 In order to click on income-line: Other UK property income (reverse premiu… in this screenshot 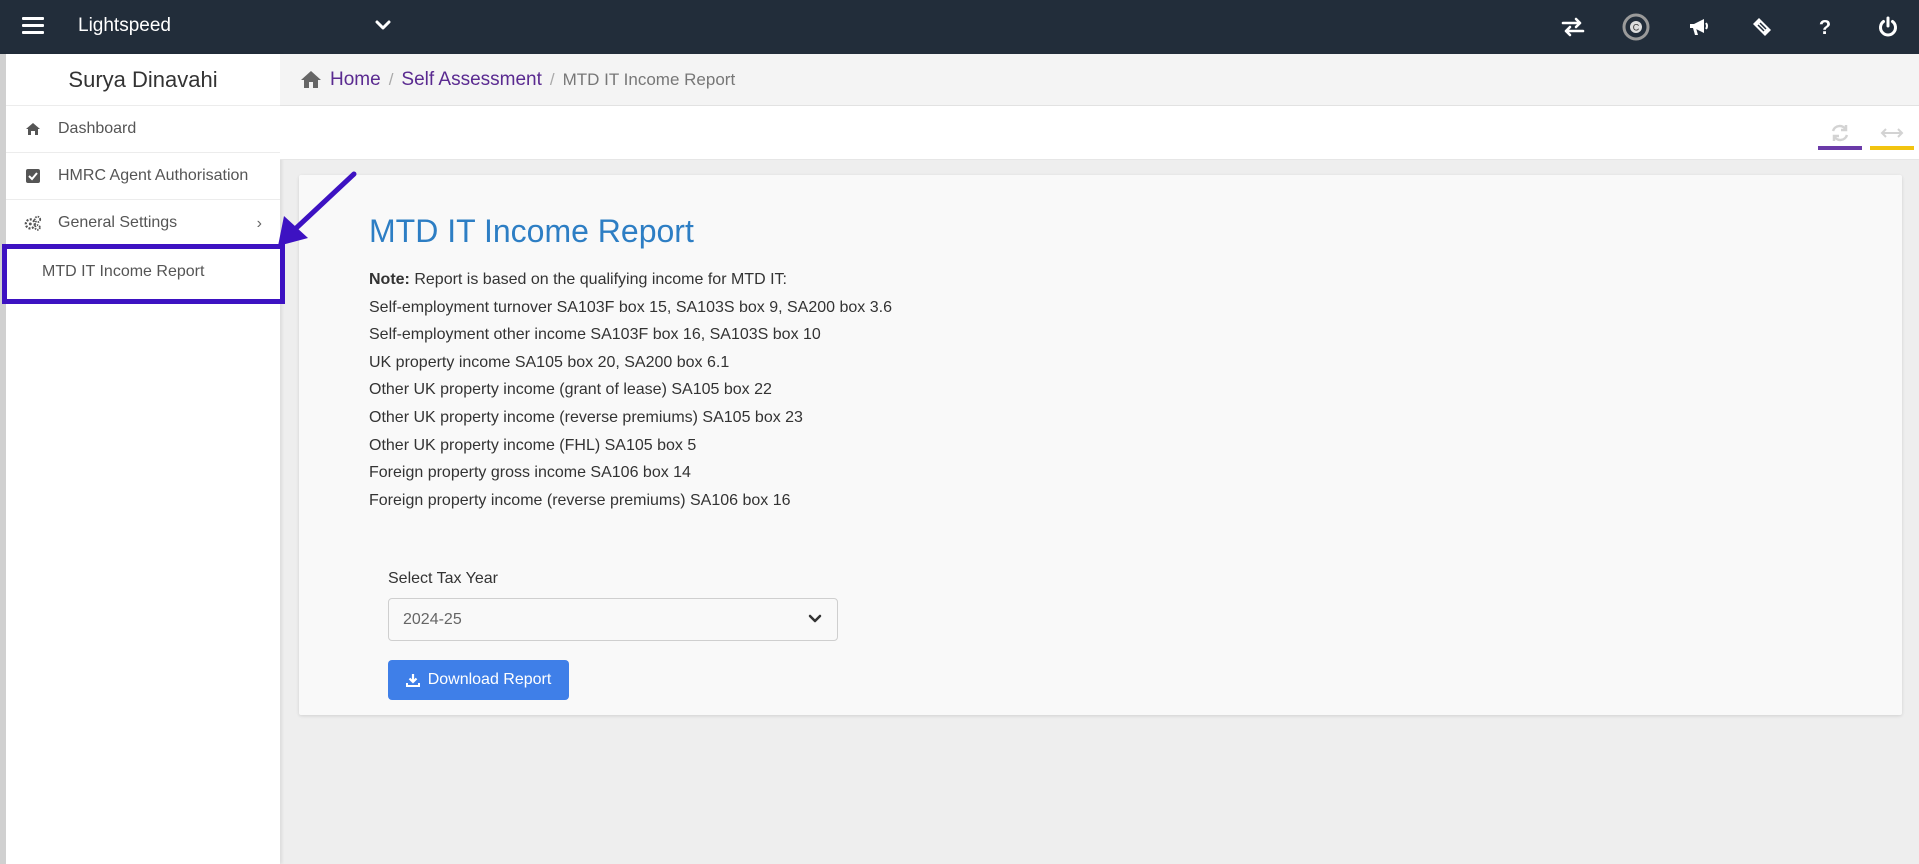, I will do `click(586, 417)`.